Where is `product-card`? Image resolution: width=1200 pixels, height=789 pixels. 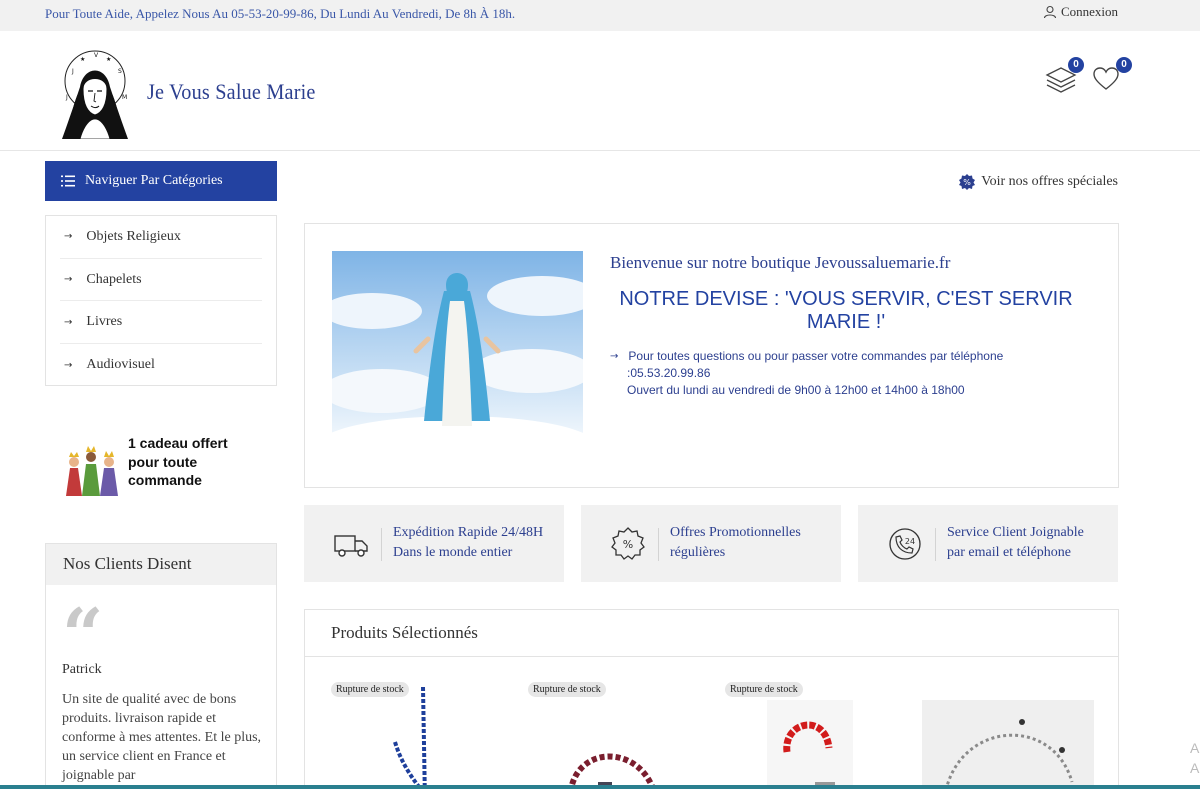
product-card is located at coordinates (1012, 735).